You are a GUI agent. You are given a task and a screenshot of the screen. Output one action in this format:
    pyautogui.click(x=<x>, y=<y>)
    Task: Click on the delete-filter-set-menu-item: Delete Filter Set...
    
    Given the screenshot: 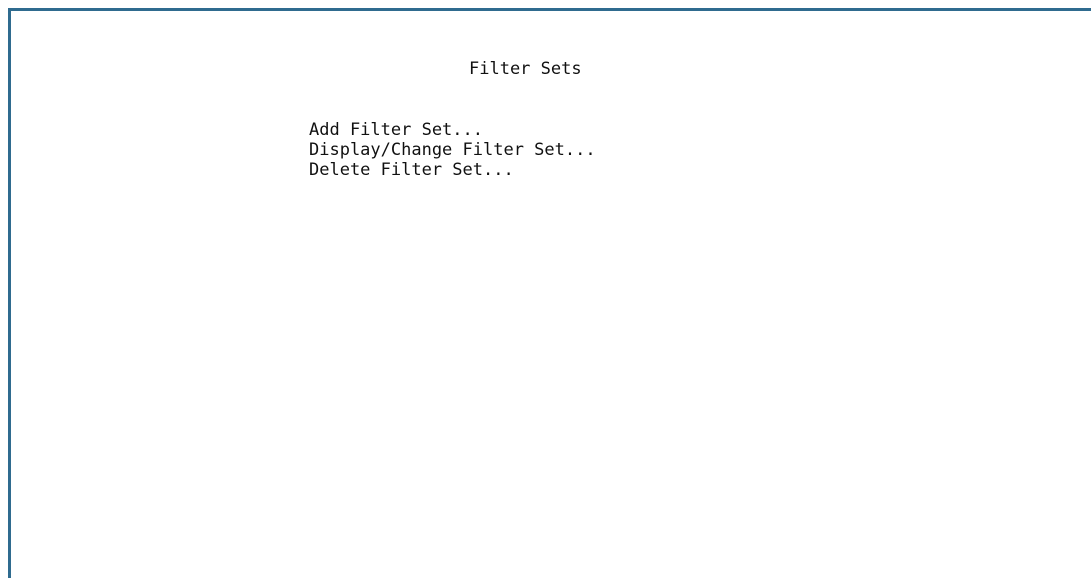 What is the action you would take?
    pyautogui.click(x=452, y=170)
    